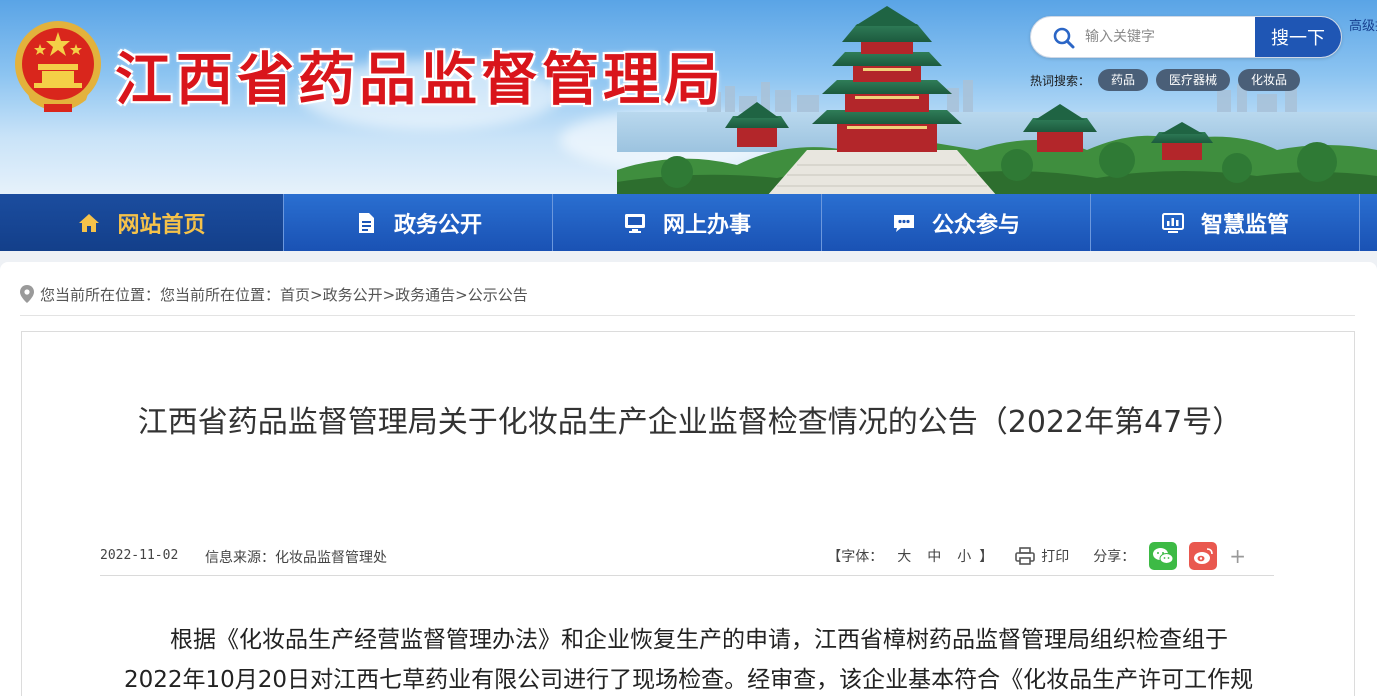  I want to click on print-button: 打印, so click(1042, 556).